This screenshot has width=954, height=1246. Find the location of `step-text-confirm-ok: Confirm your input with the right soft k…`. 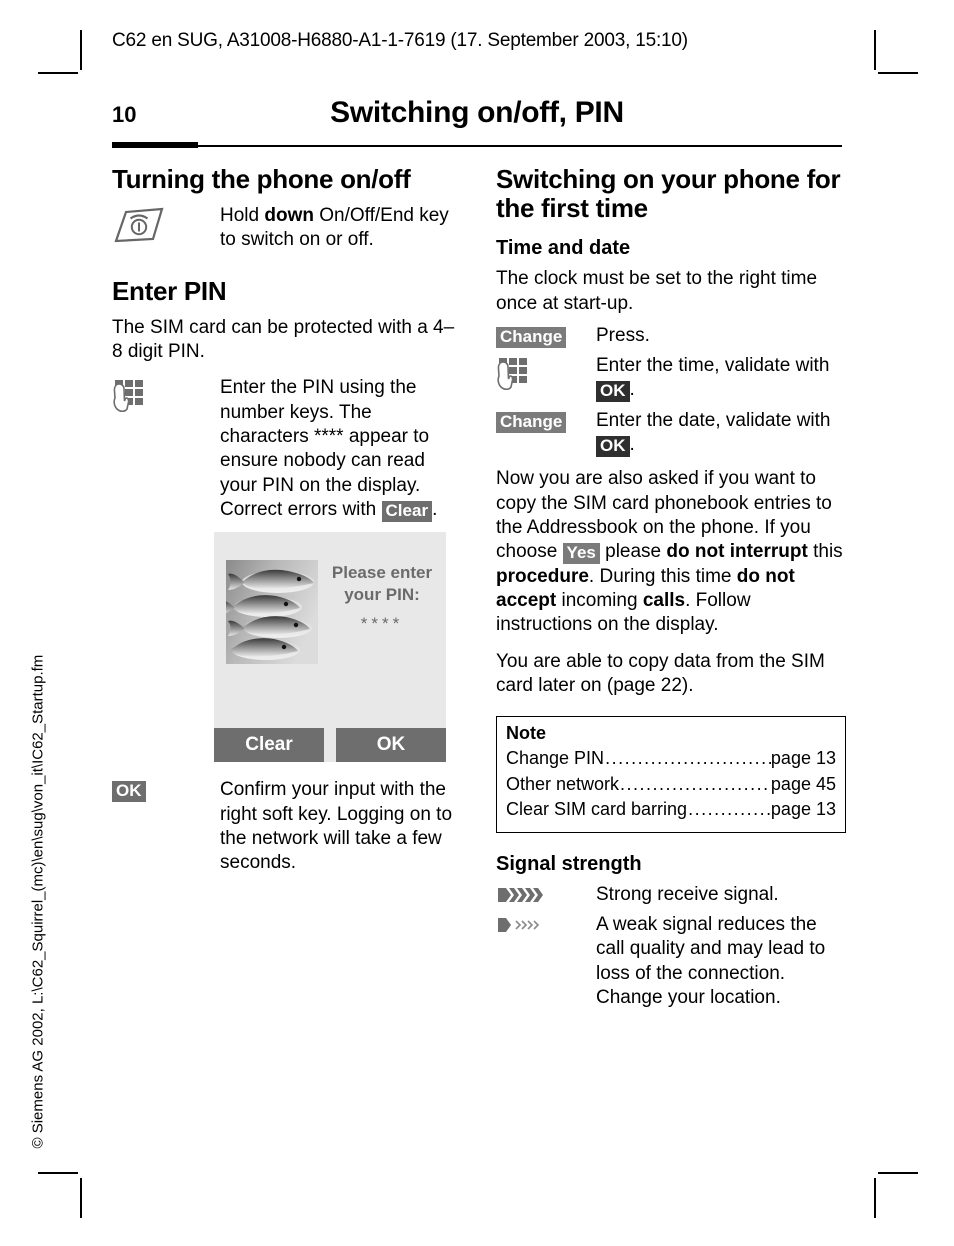

step-text-confirm-ok: Confirm your input with the right soft k… is located at coordinates (336, 826).